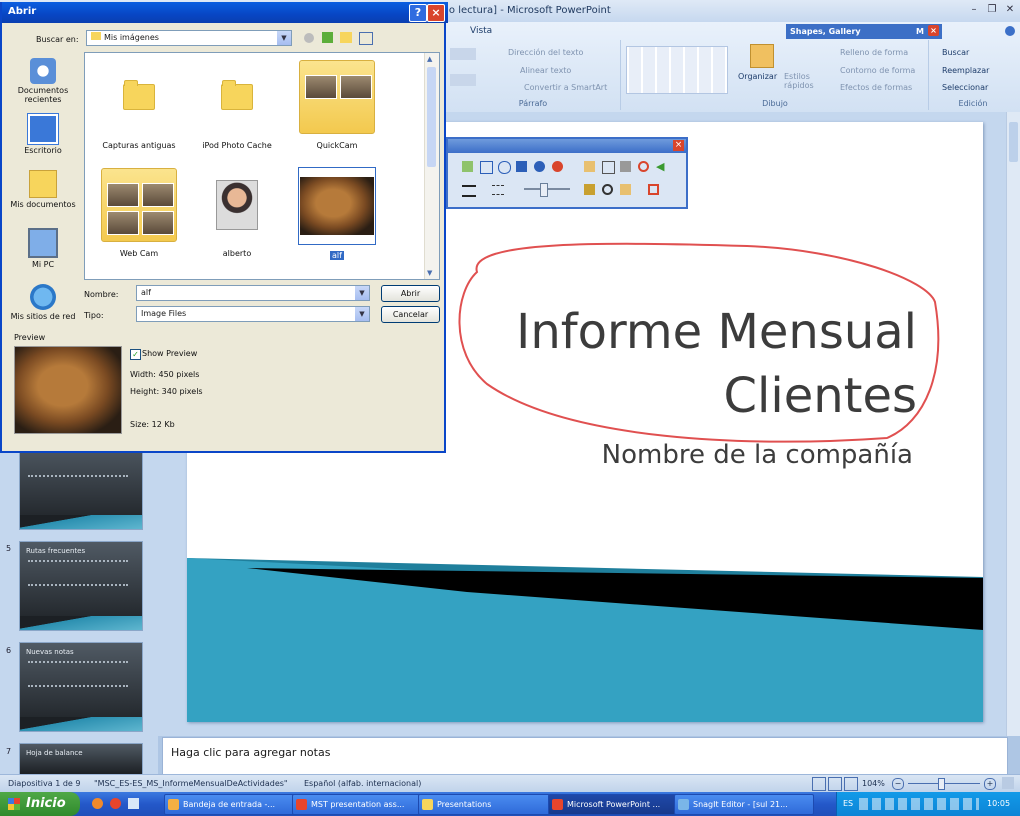 Image resolution: width=1020 pixels, height=816 pixels. What do you see at coordinates (418, 13) in the screenshot?
I see `help-icon: ?` at bounding box center [418, 13].